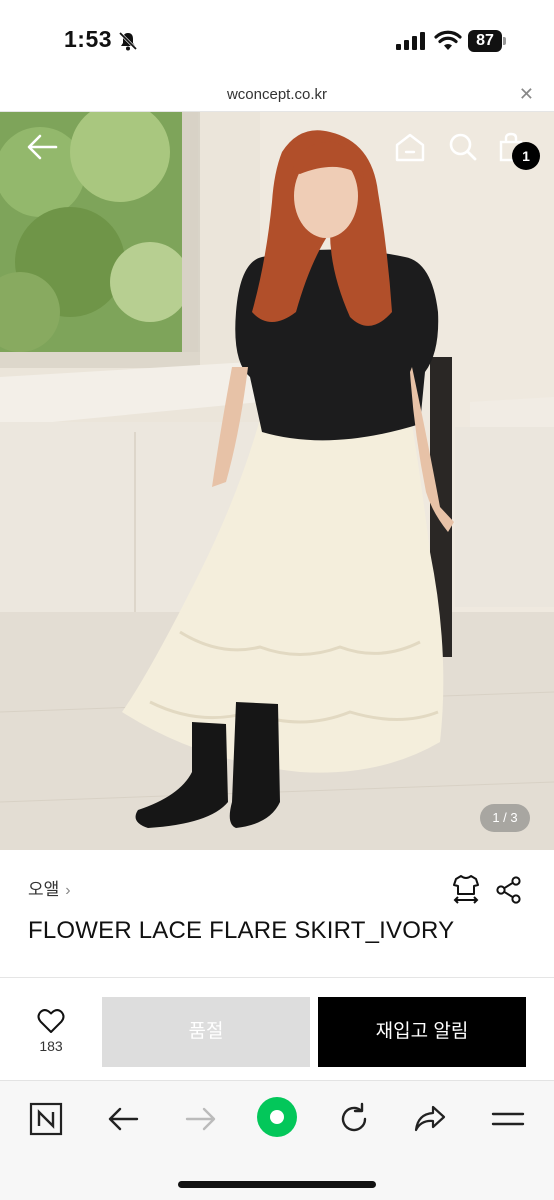  What do you see at coordinates (241, 930) in the screenshot?
I see `product-title: FLOWER LACE FLARE SKIRT_IVORY` at bounding box center [241, 930].